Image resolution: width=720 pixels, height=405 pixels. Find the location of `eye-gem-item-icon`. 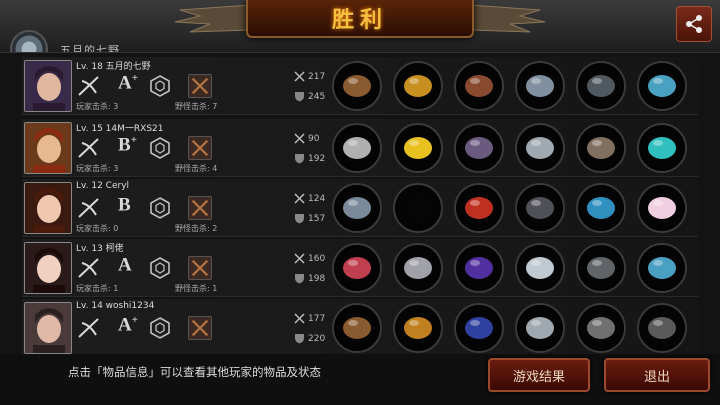

eye-gem-item-icon is located at coordinates (662, 148).